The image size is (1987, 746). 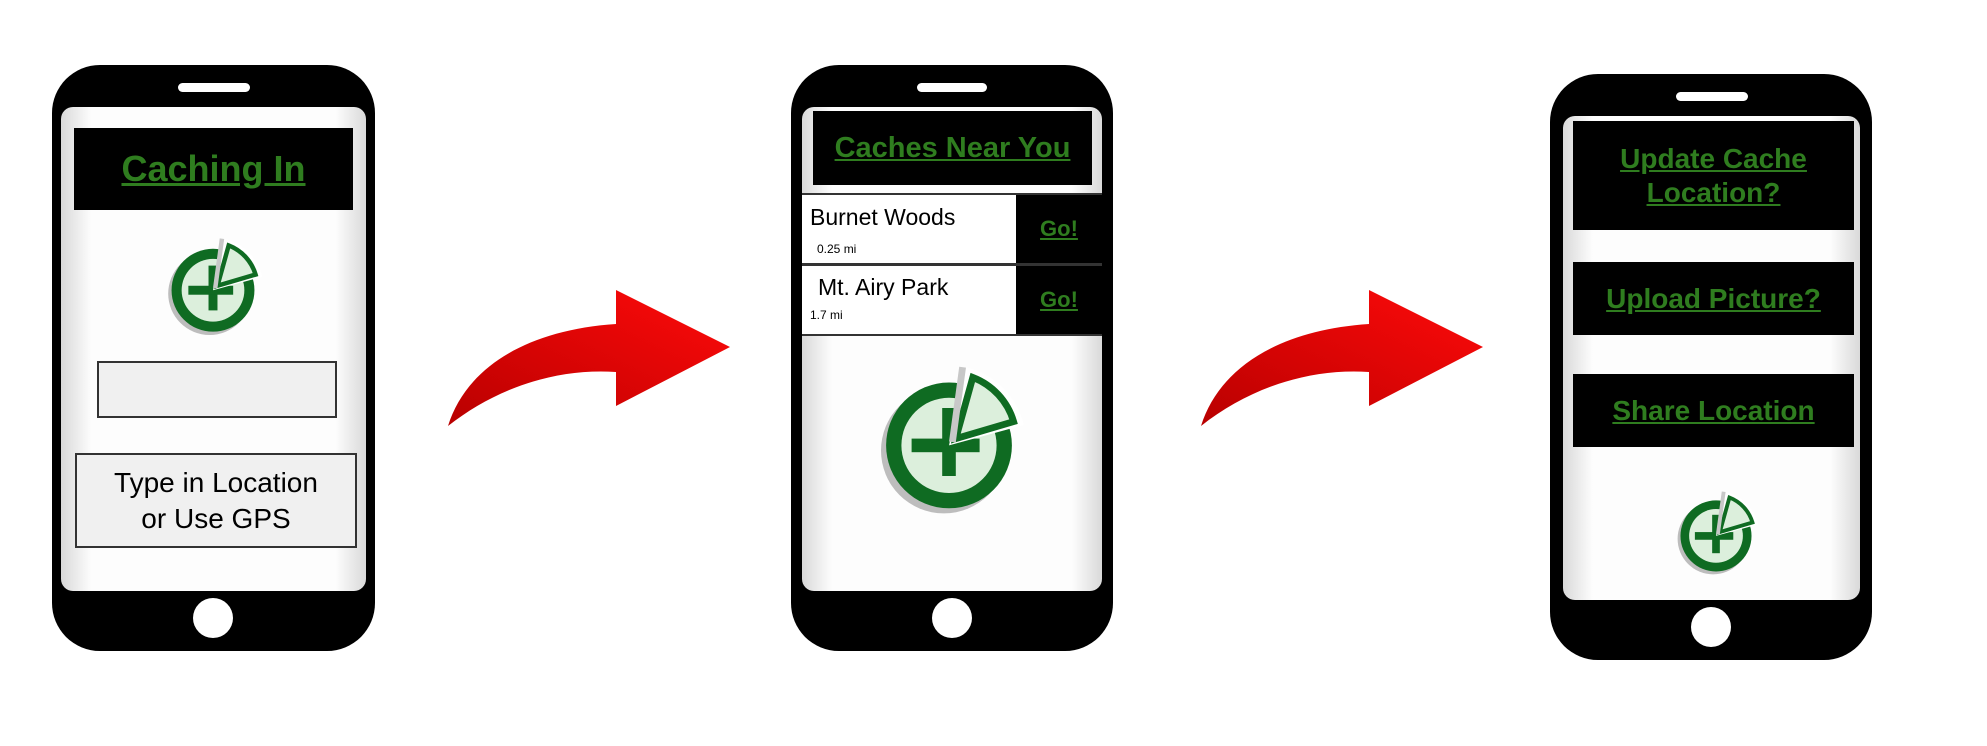 I want to click on cache-distance: 1.7 mi, so click(x=826, y=315).